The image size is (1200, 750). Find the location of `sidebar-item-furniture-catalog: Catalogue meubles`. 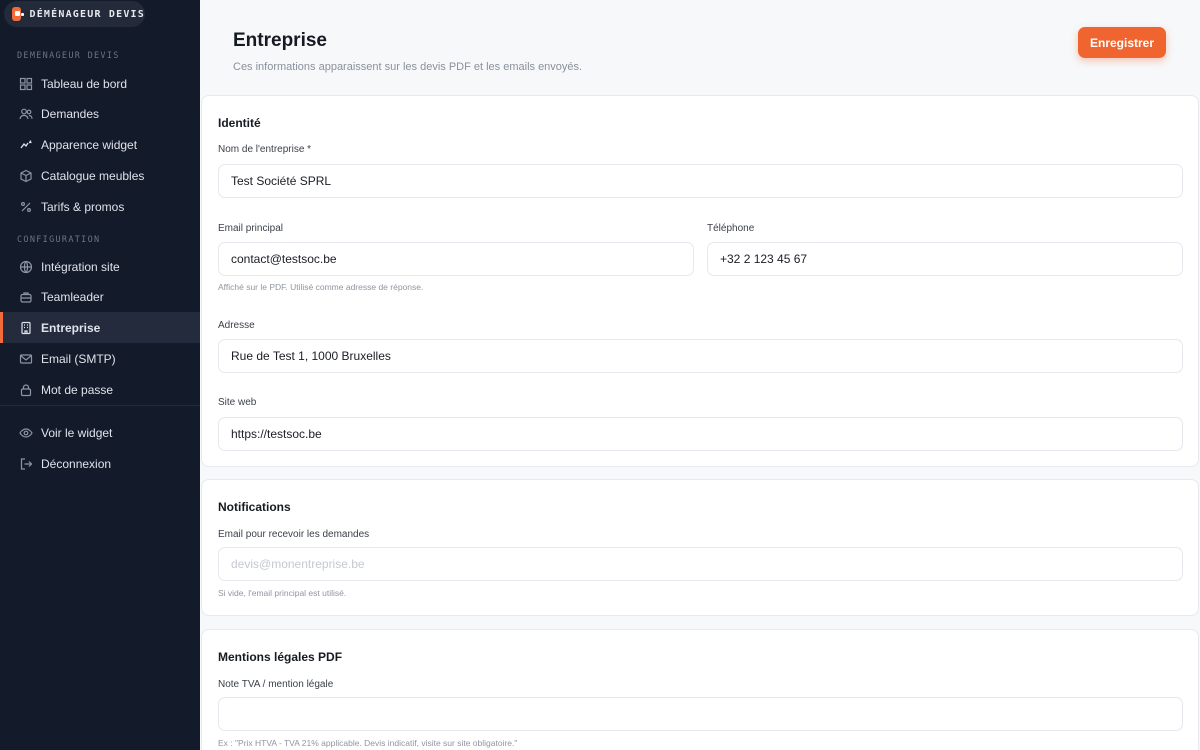

sidebar-item-furniture-catalog: Catalogue meubles is located at coordinates (100, 175).